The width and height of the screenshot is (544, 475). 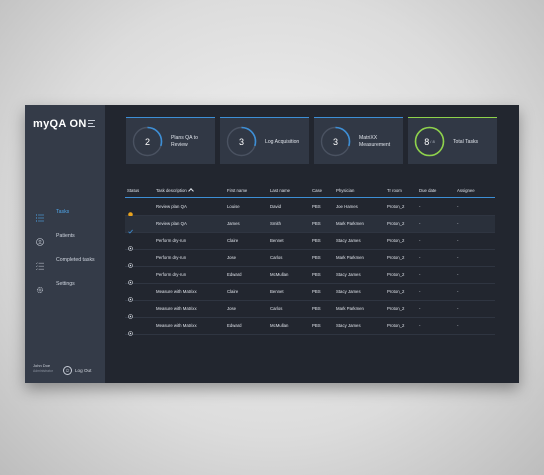 What do you see at coordinates (348, 274) in the screenshot?
I see `cell-physician: Stacy James` at bounding box center [348, 274].